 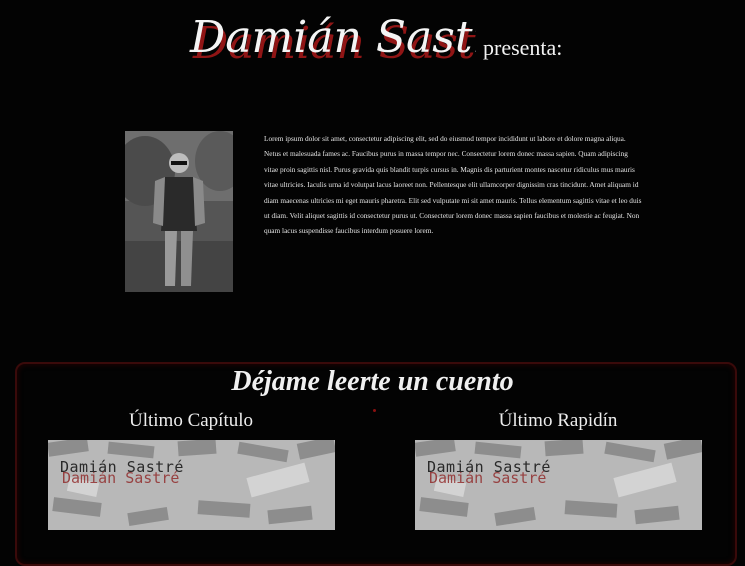 I want to click on latest-rapidin-heading: Último Rapidín, so click(x=558, y=420).